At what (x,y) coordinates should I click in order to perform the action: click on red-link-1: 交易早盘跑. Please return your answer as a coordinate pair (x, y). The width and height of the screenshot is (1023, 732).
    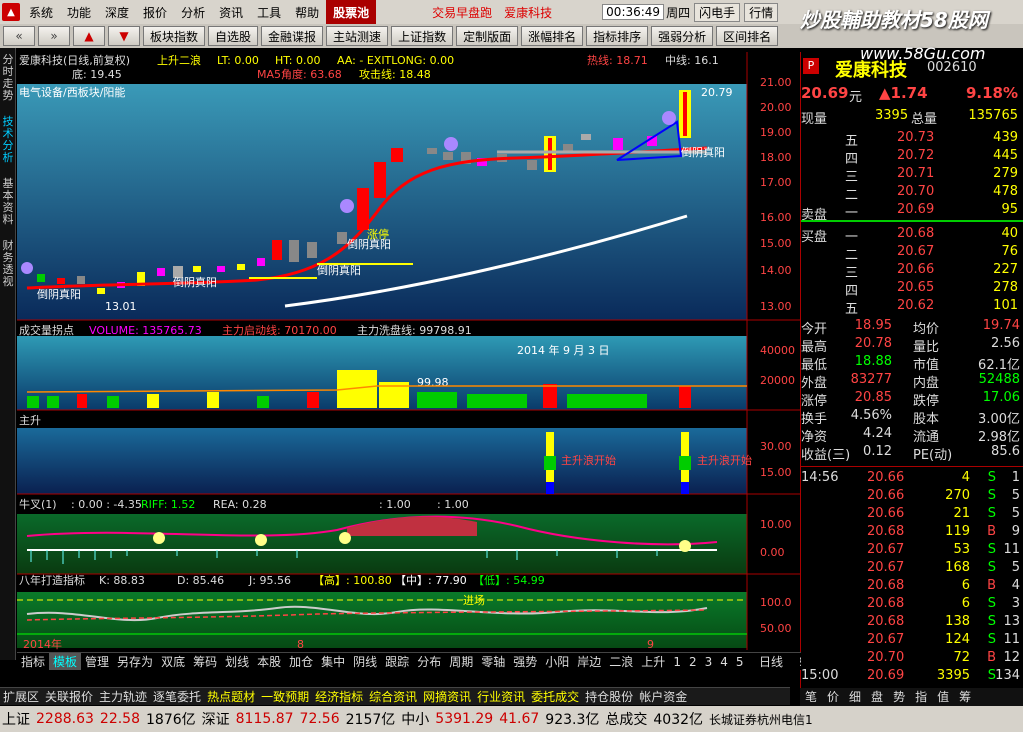
    Looking at the image, I should click on (462, 12).